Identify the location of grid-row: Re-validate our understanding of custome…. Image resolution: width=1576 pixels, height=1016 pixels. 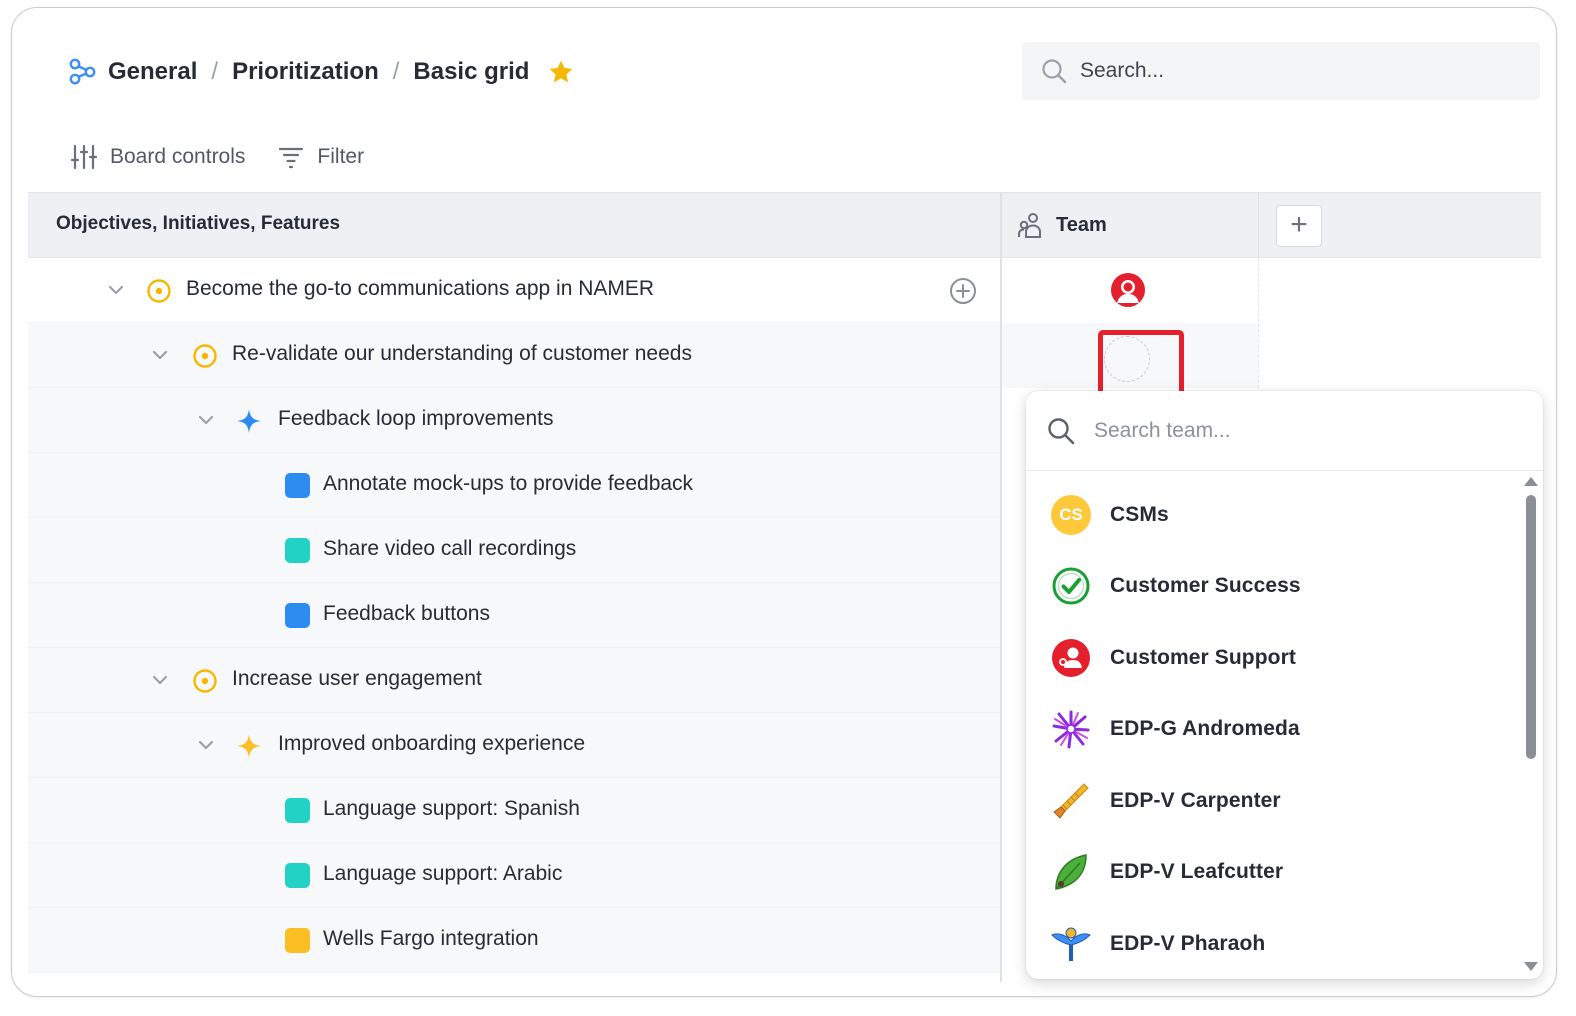
(514, 355).